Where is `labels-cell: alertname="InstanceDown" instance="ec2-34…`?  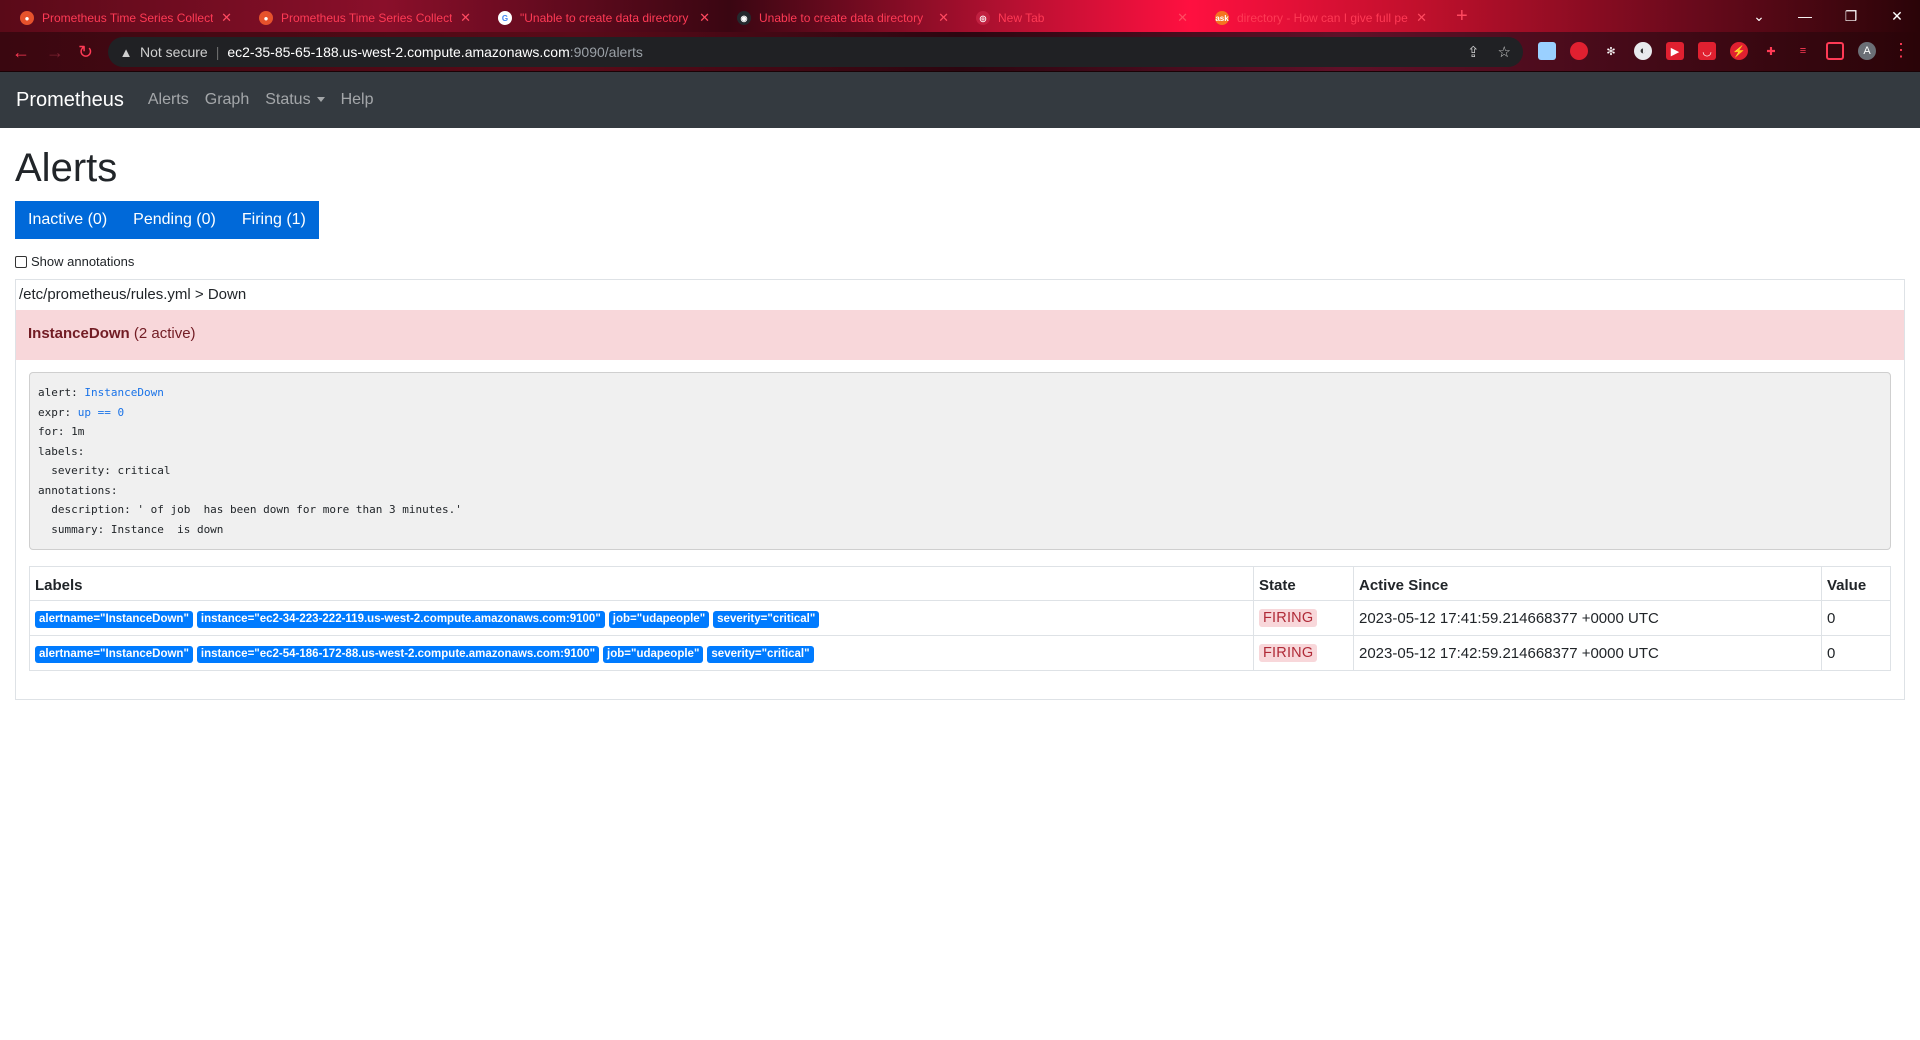 labels-cell: alertname="InstanceDown" instance="ec2-34… is located at coordinates (641, 618).